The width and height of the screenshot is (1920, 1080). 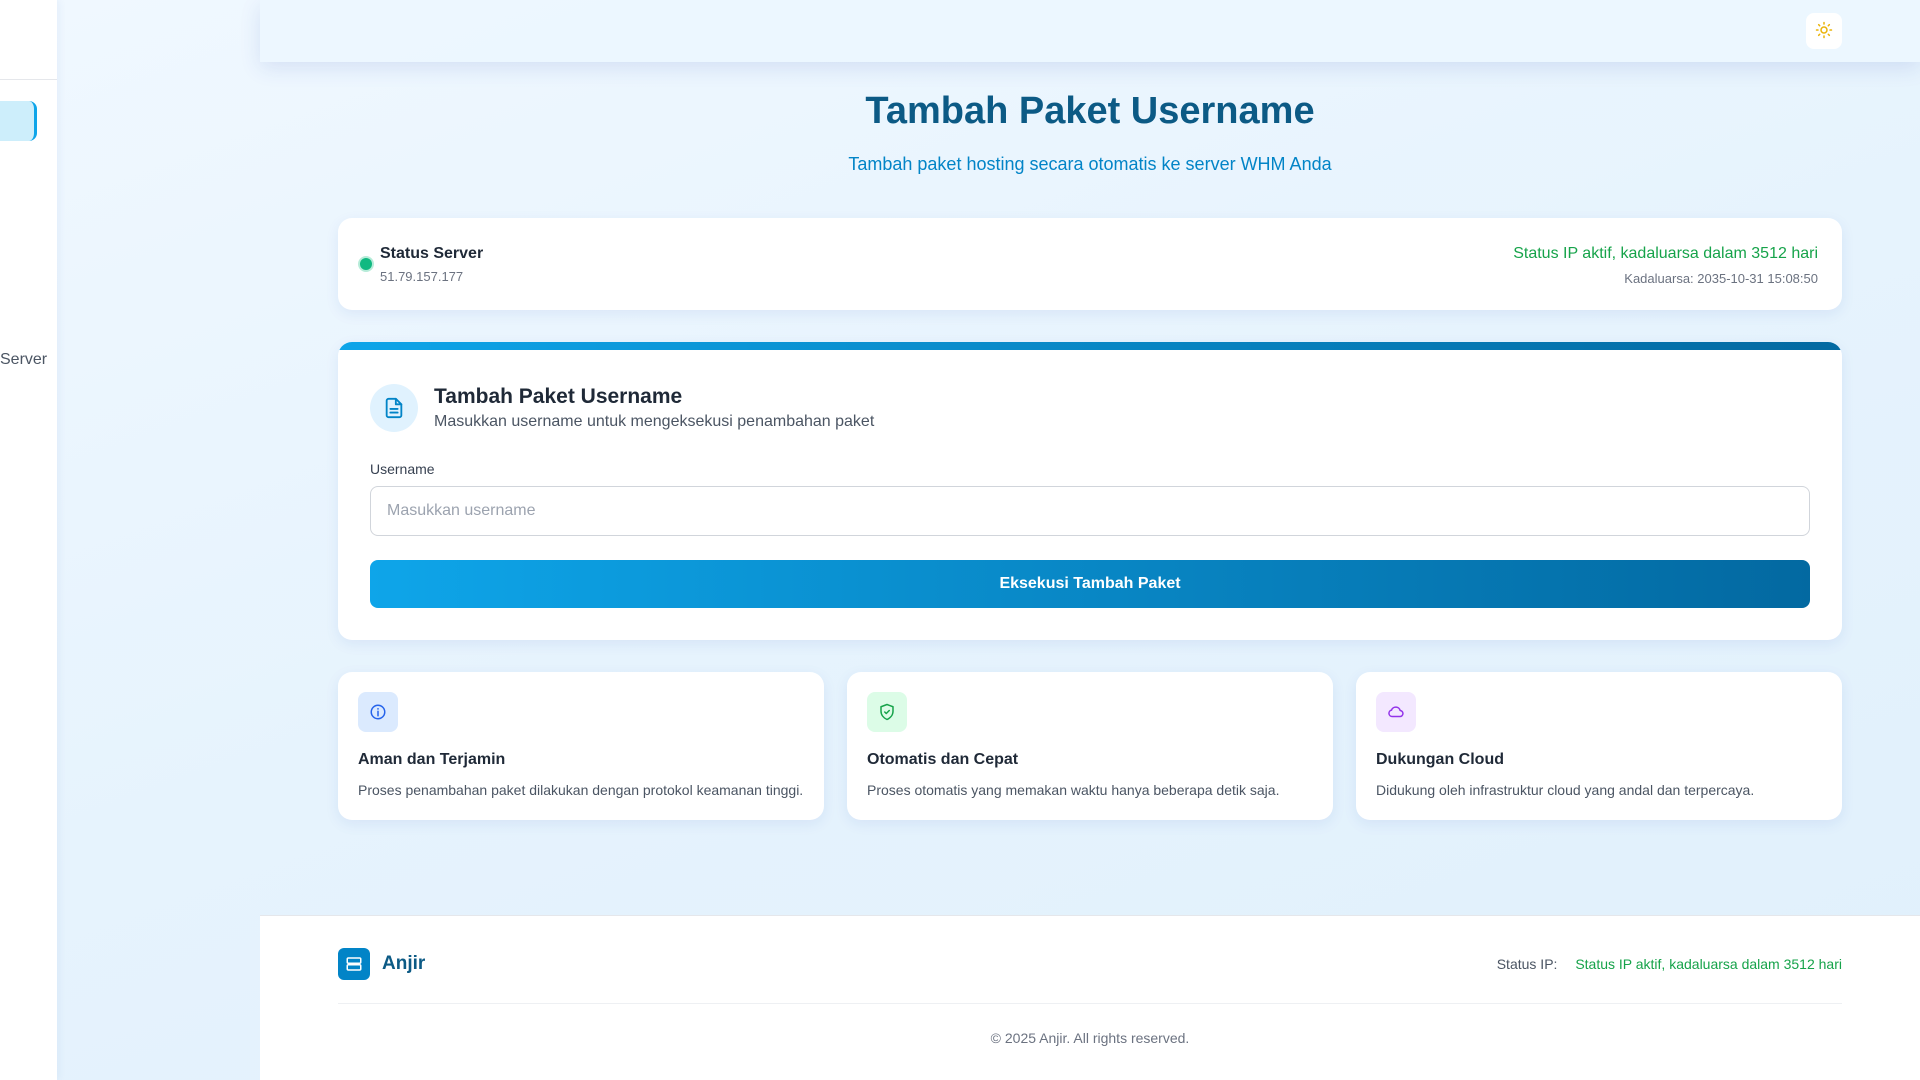 I want to click on feature-title: Aman dan Terjamin, so click(x=432, y=759).